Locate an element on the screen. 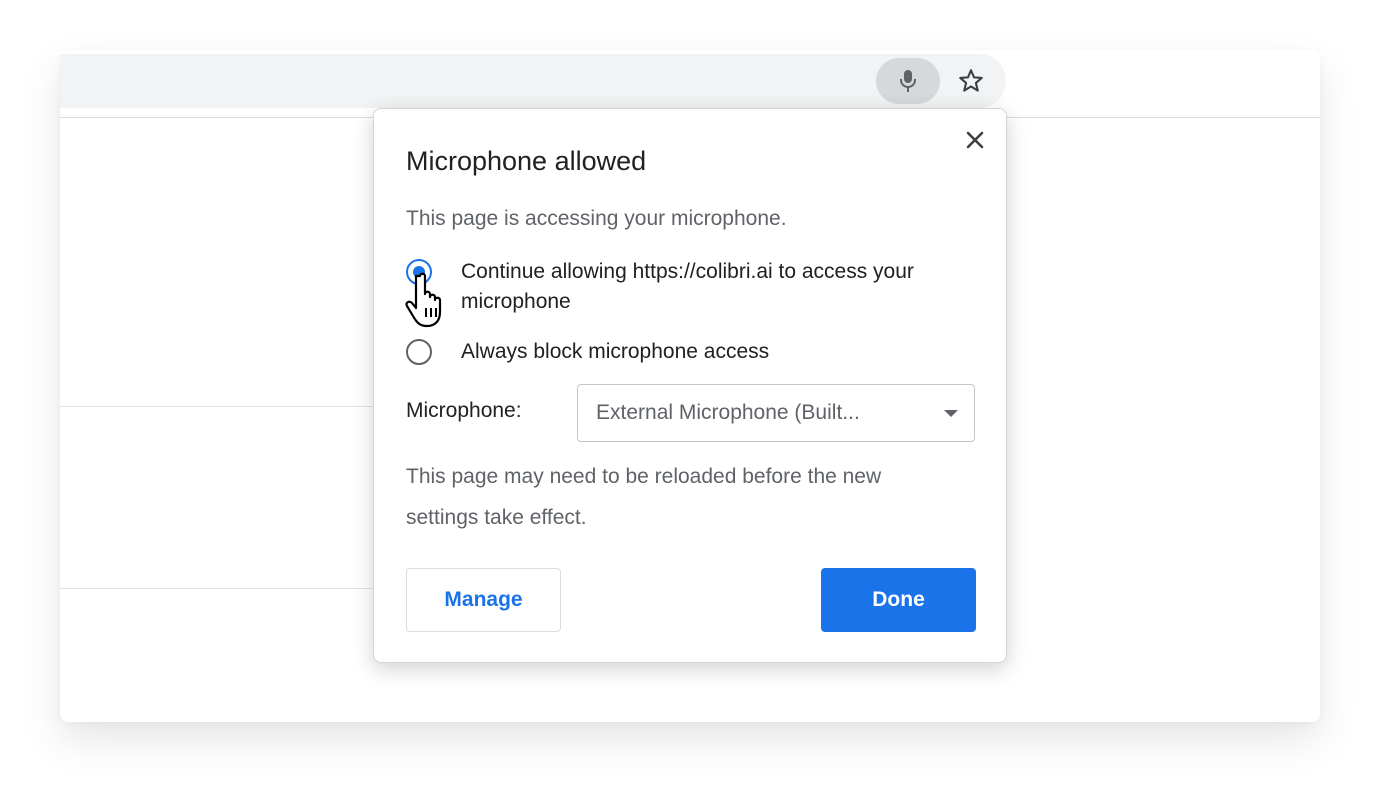 This screenshot has height=792, width=1380. caret-down-icon is located at coordinates (951, 413).